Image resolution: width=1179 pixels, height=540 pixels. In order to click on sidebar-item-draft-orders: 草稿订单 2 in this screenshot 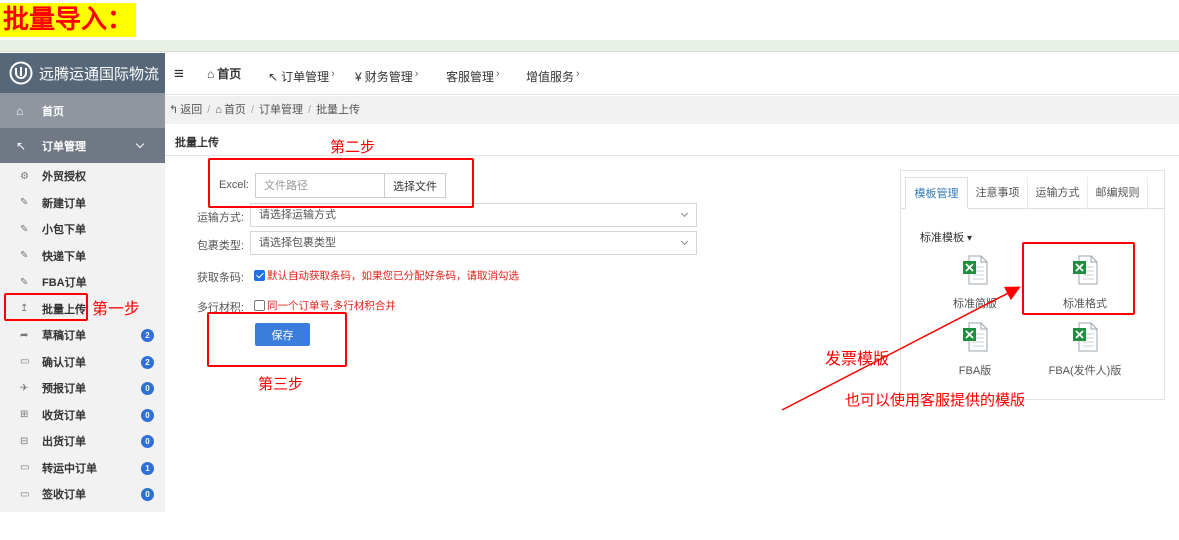, I will do `click(82, 335)`.